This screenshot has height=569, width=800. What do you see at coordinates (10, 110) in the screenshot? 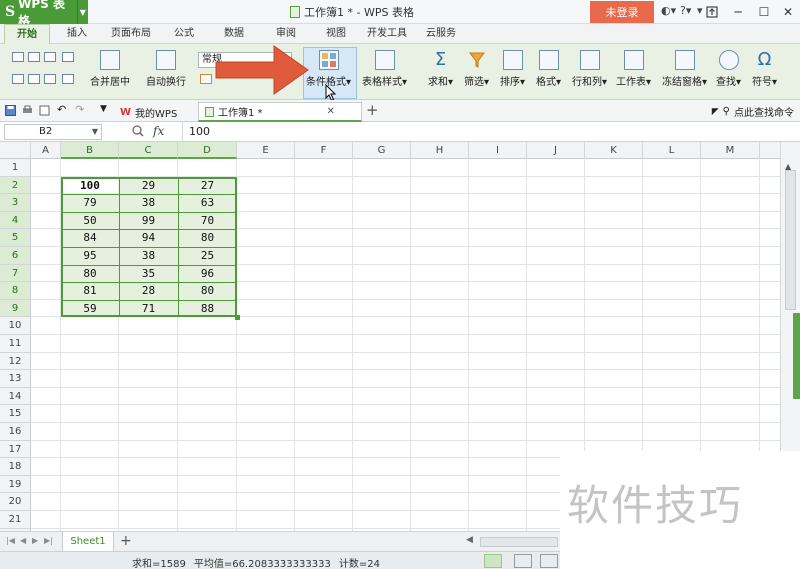
I see `save-icon` at bounding box center [10, 110].